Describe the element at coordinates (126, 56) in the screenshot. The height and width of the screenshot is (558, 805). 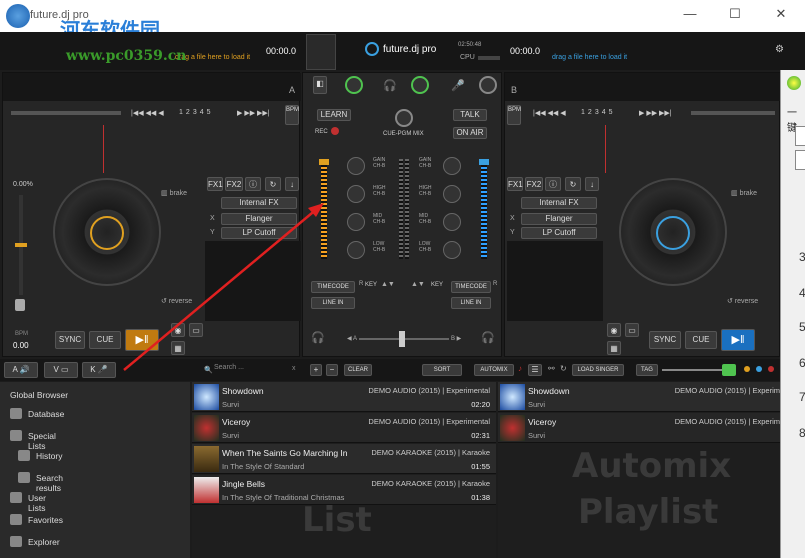
I see `watermark-url: www.pc0359.cn` at that location.